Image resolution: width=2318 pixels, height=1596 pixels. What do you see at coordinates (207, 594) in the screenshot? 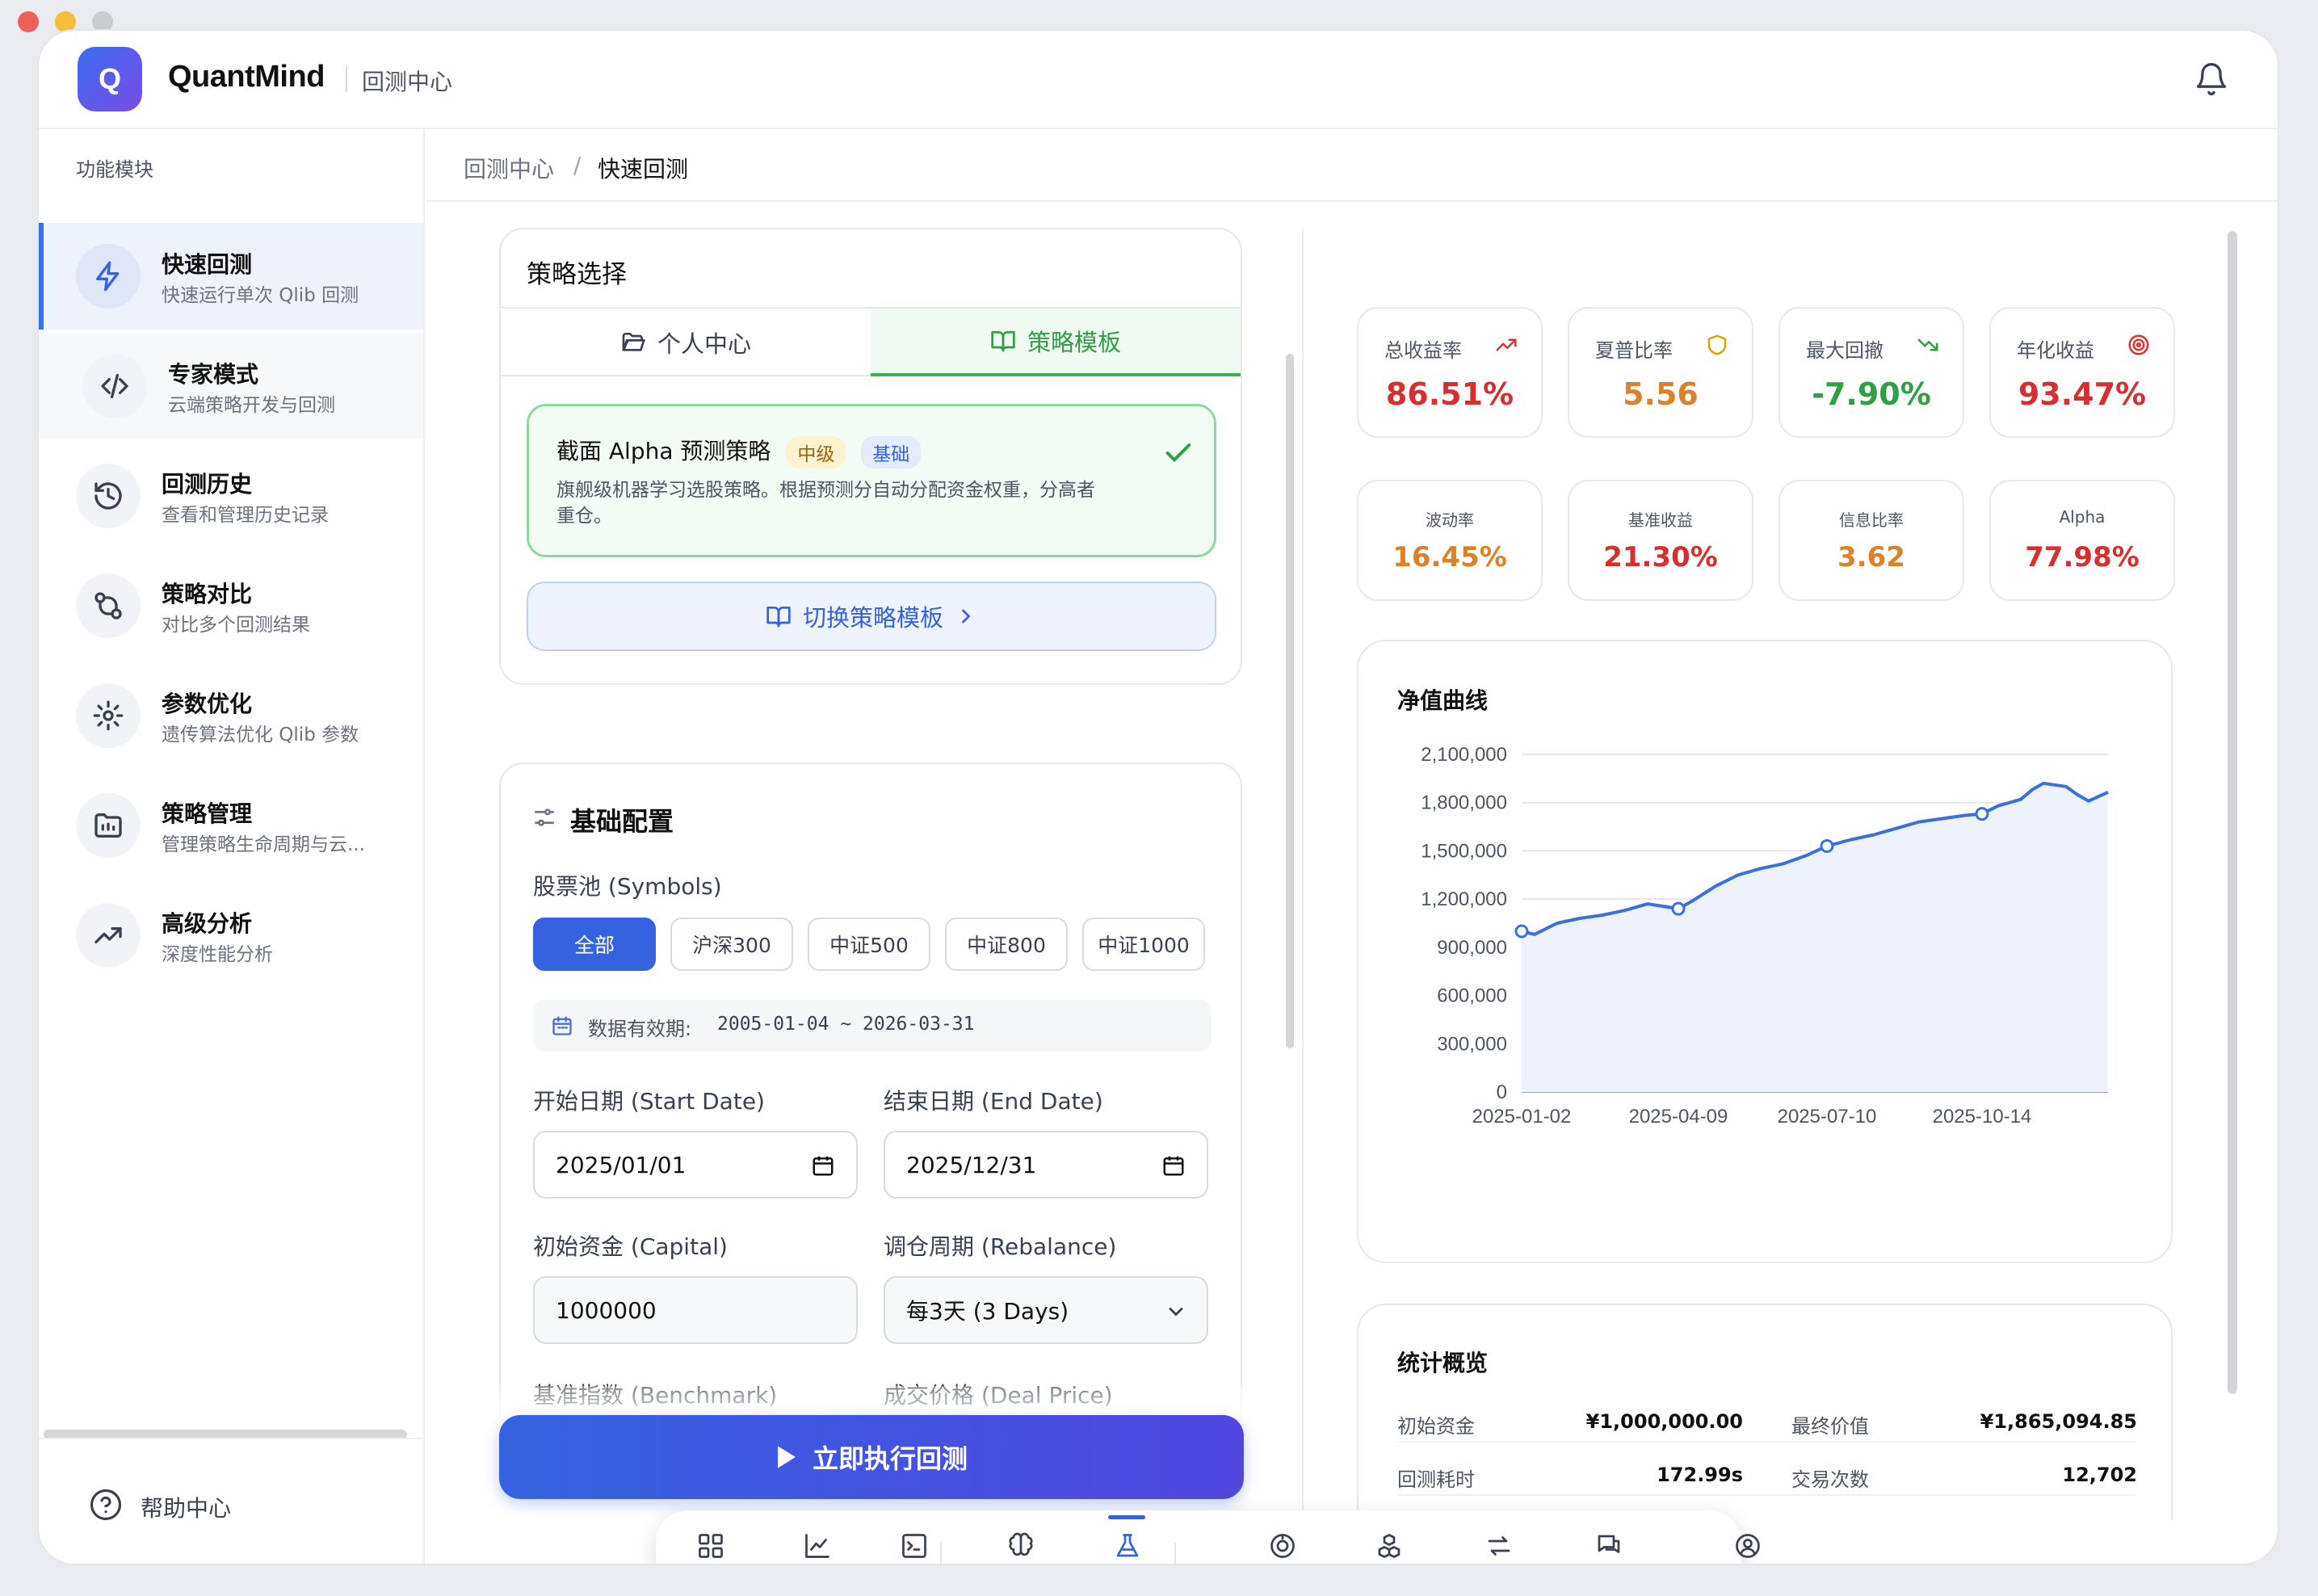
I see `sidebar-item-title: 策略对比` at bounding box center [207, 594].